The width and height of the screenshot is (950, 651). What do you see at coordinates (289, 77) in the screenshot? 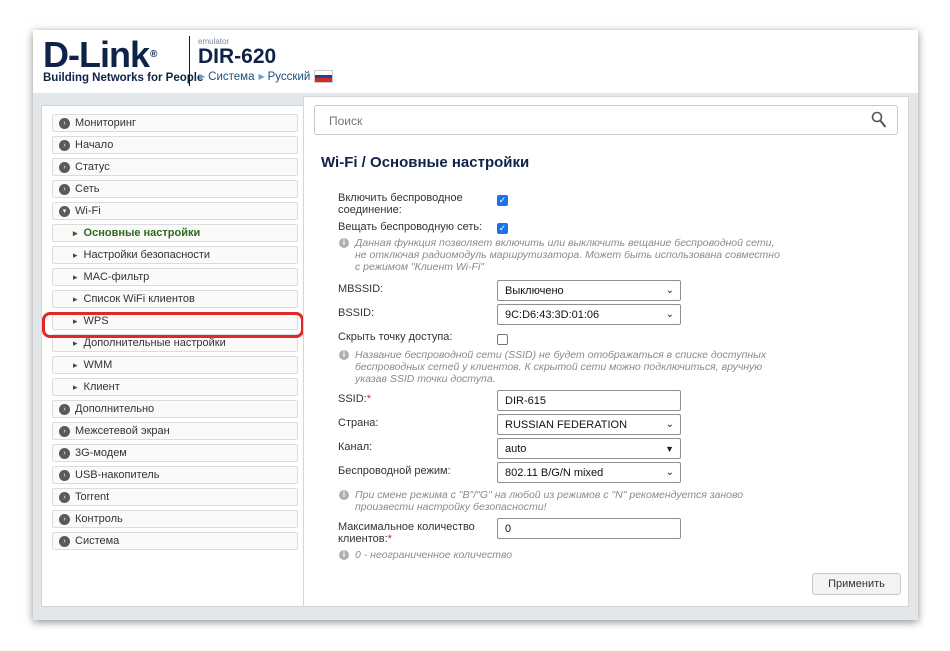
I see `language-menu-link: Русский` at bounding box center [289, 77].